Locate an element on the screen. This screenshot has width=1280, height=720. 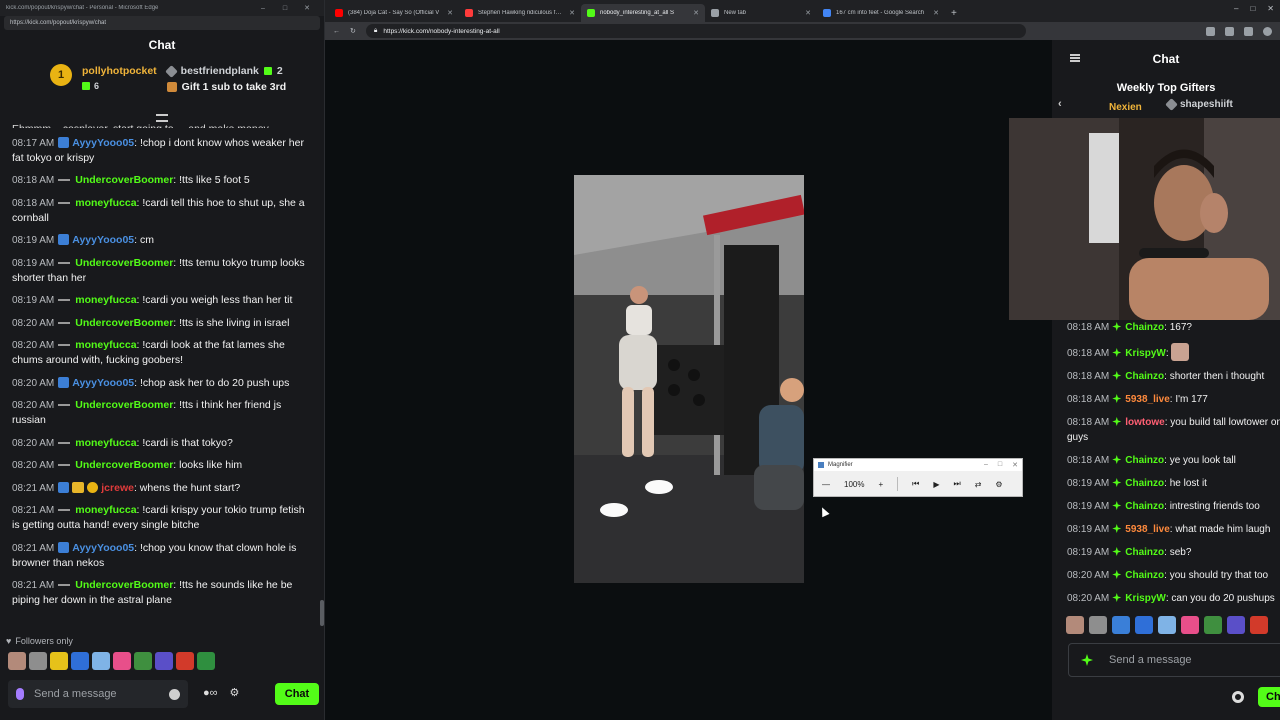
collections-icon is located at coordinates (1248, 31).